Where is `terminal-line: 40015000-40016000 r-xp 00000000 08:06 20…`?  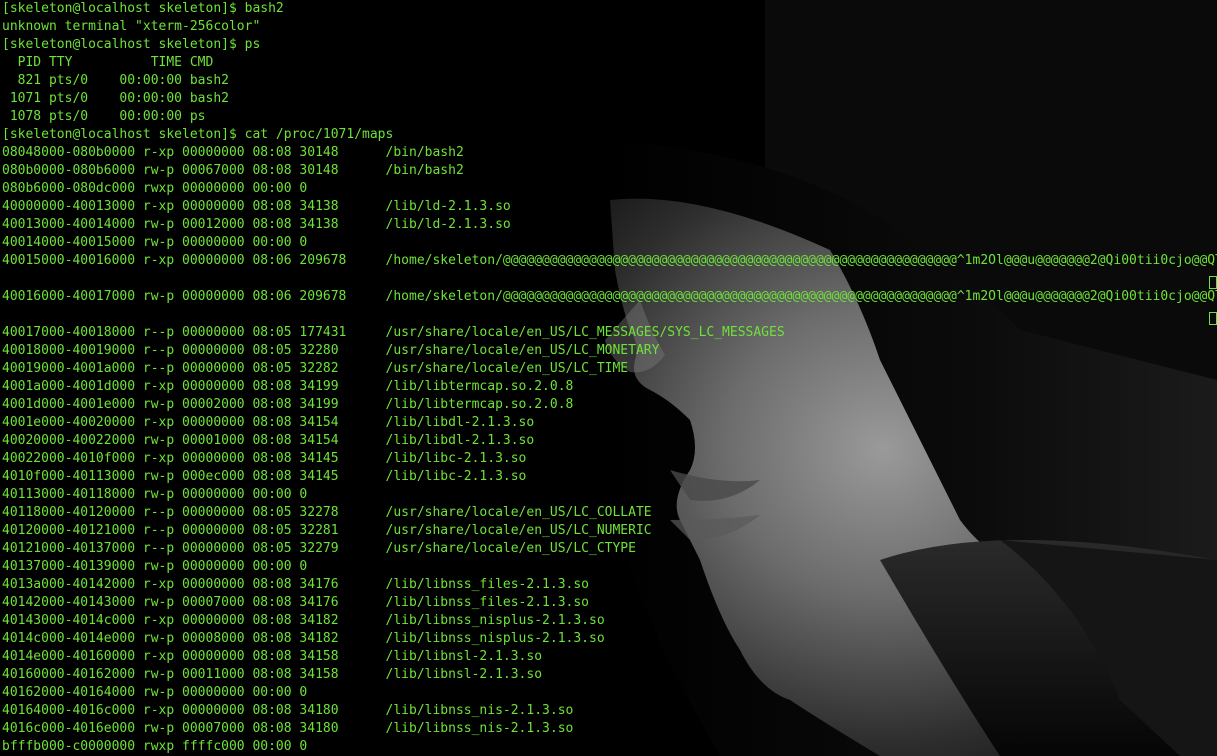
terminal-line: 40015000-40016000 r-xp 00000000 08:06 20… is located at coordinates (609, 260).